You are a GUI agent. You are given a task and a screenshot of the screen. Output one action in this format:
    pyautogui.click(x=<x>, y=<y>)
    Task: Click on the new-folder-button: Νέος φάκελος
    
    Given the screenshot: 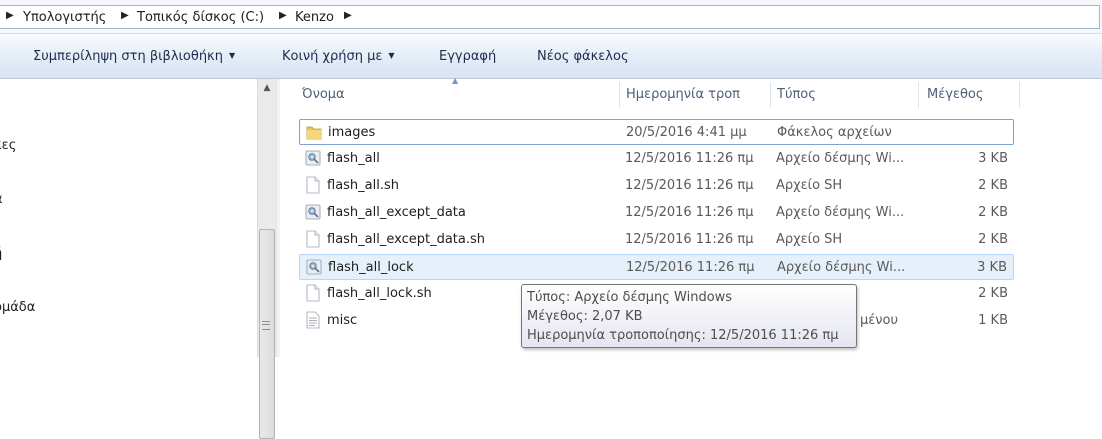 What is the action you would take?
    pyautogui.click(x=583, y=56)
    